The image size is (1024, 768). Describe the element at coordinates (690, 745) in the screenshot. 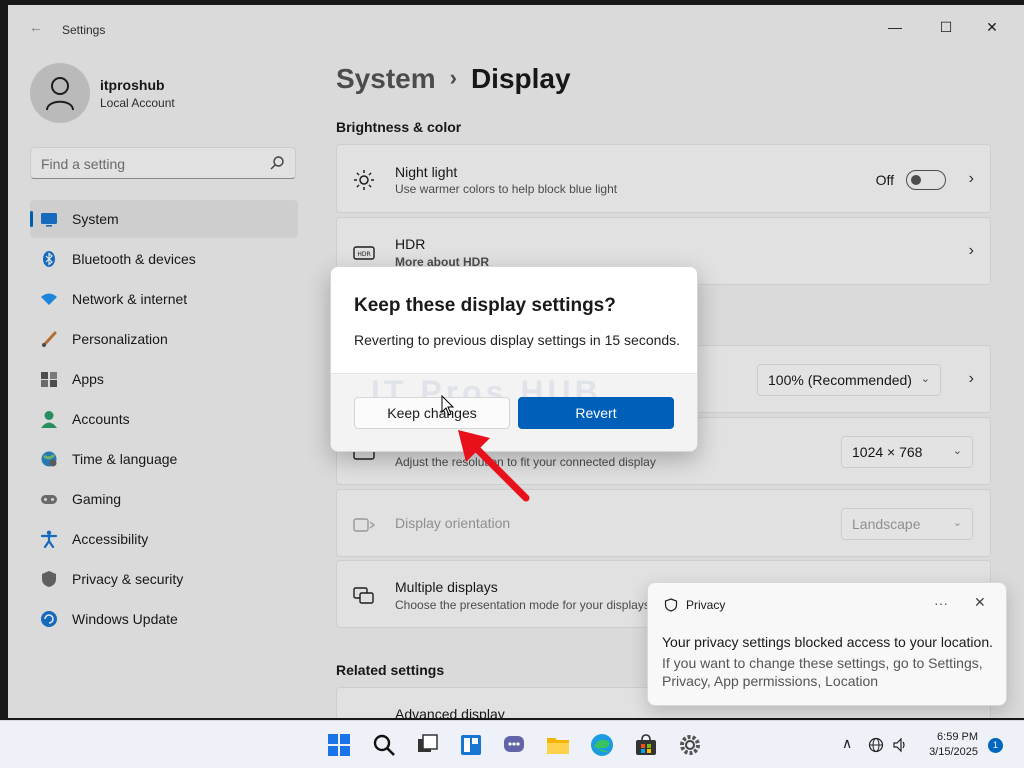

I see `settings-gear-icon` at that location.